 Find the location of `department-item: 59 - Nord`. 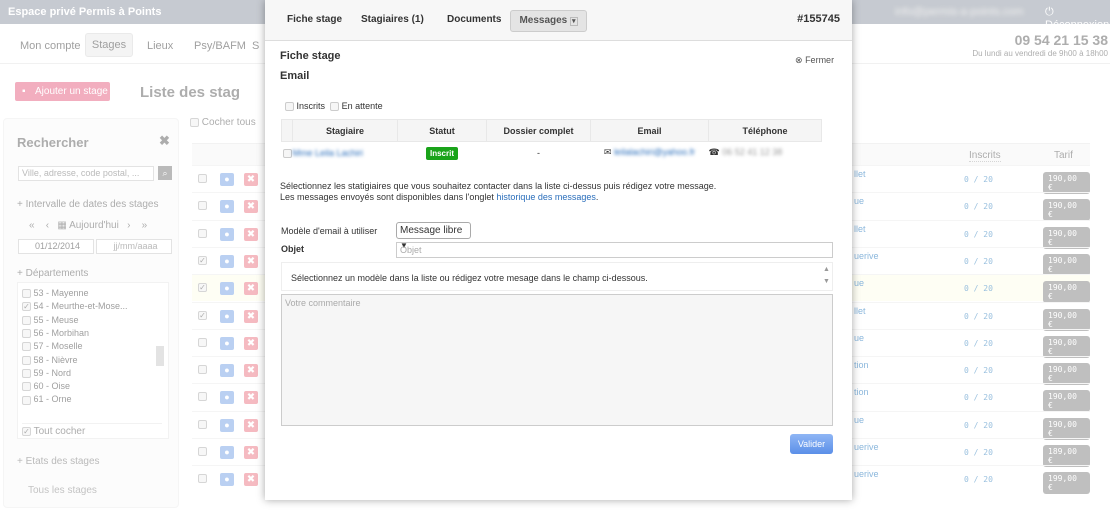

department-item: 59 - Nord is located at coordinates (46, 373).